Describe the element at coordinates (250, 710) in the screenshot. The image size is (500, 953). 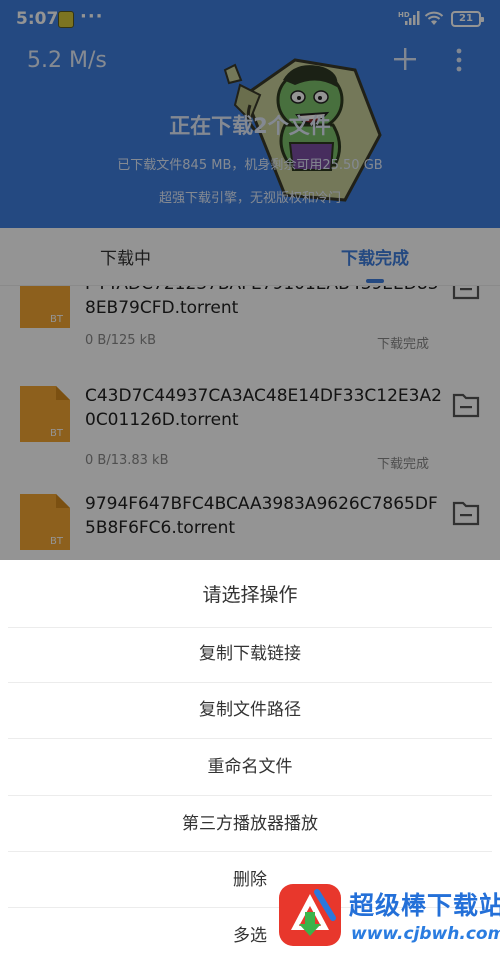
I see `copy-file-path-button: 复制文件路径` at that location.